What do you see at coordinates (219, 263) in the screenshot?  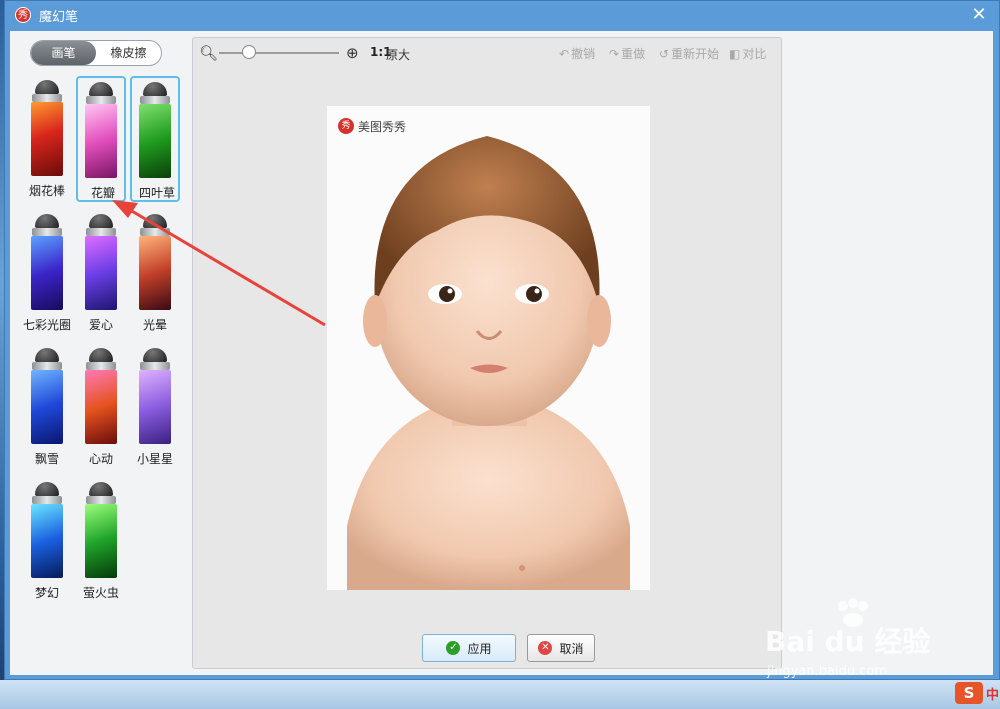 I see `annotation-arrow` at bounding box center [219, 263].